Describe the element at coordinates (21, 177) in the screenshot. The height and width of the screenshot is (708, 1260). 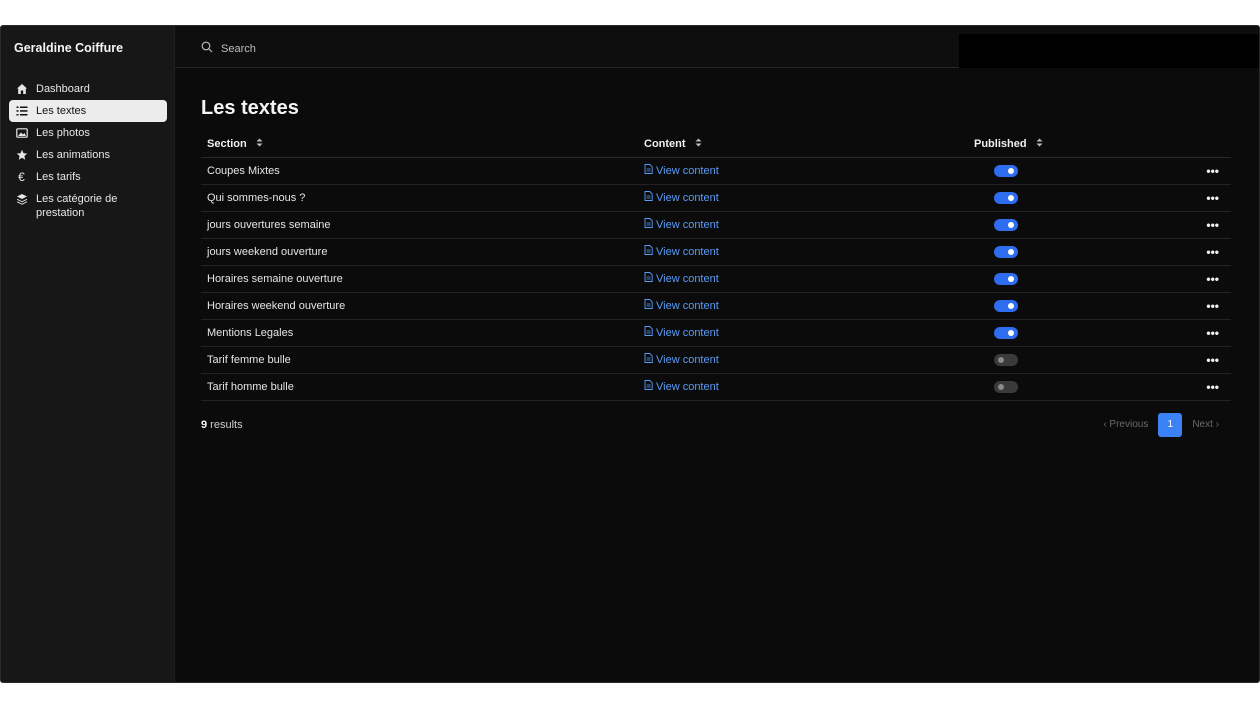
I see `euro-icon: €` at that location.